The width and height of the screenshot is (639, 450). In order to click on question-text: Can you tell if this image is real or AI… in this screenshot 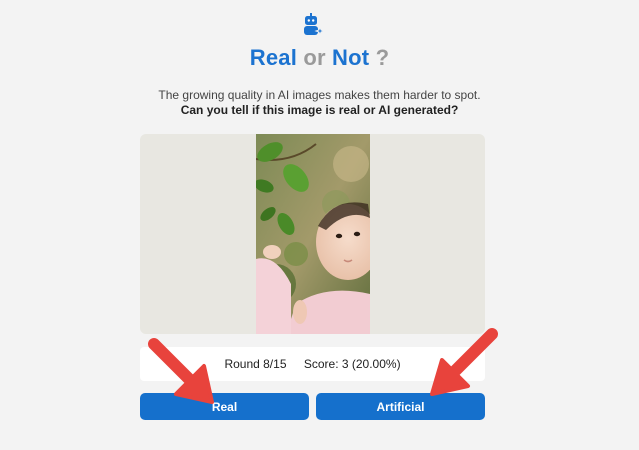, I will do `click(319, 110)`.